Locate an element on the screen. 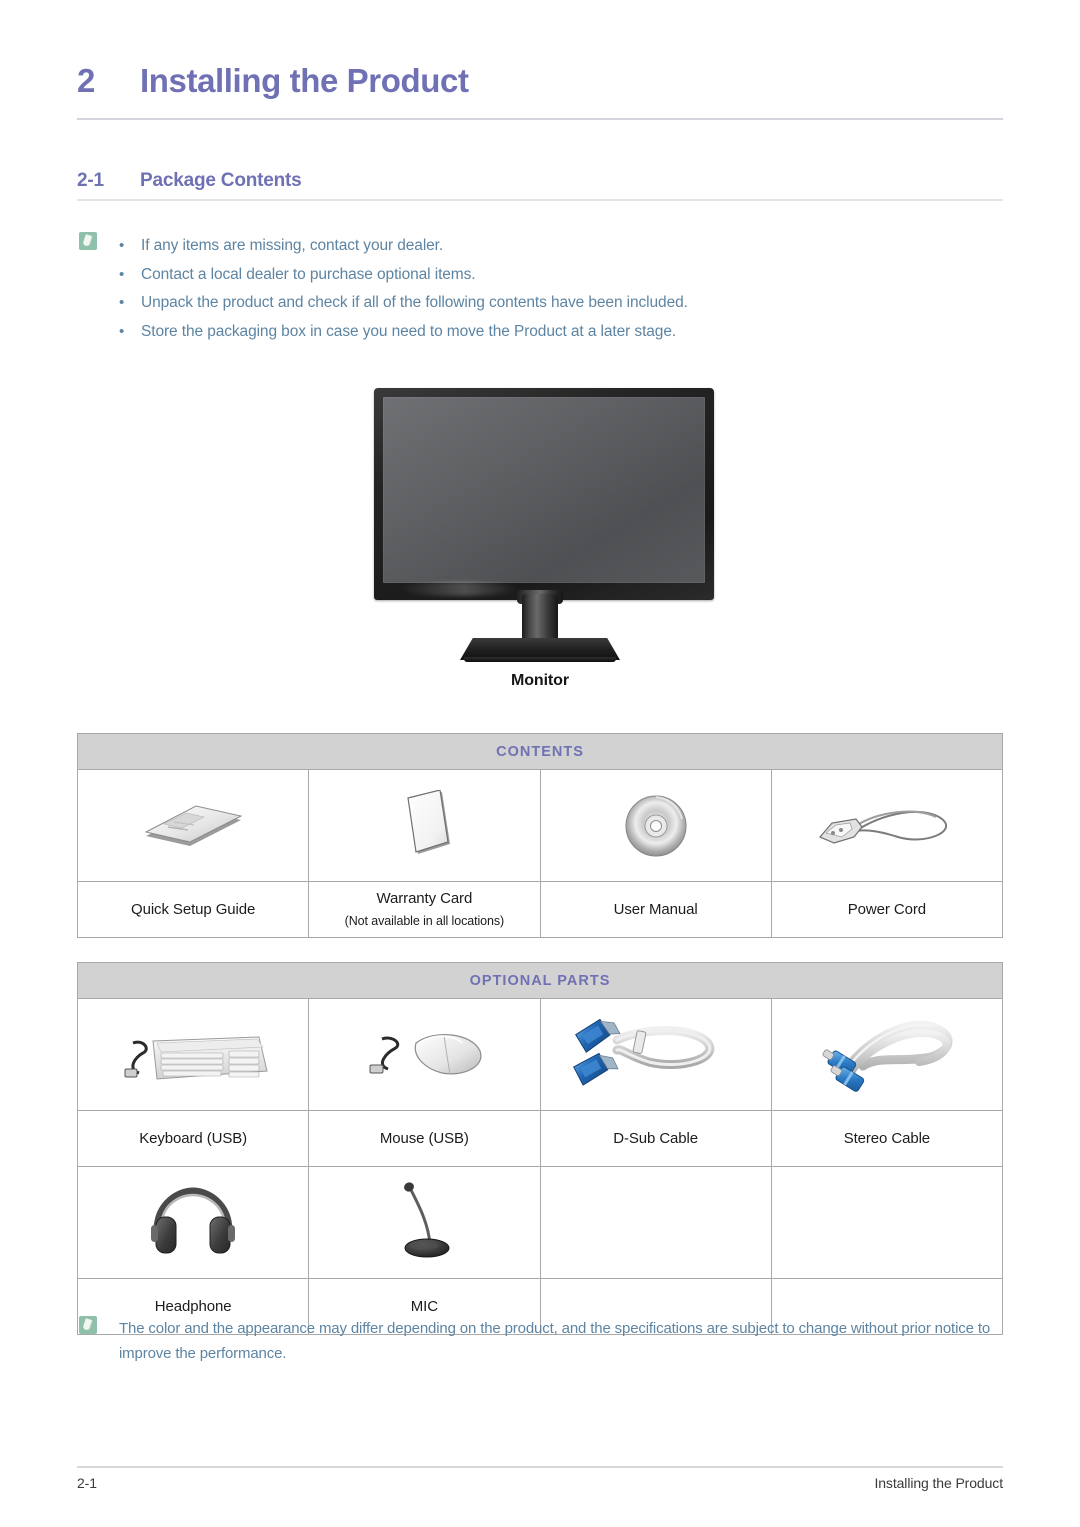 The image size is (1080, 1527). item-label: Keyboard (USB) is located at coordinates (193, 1138).